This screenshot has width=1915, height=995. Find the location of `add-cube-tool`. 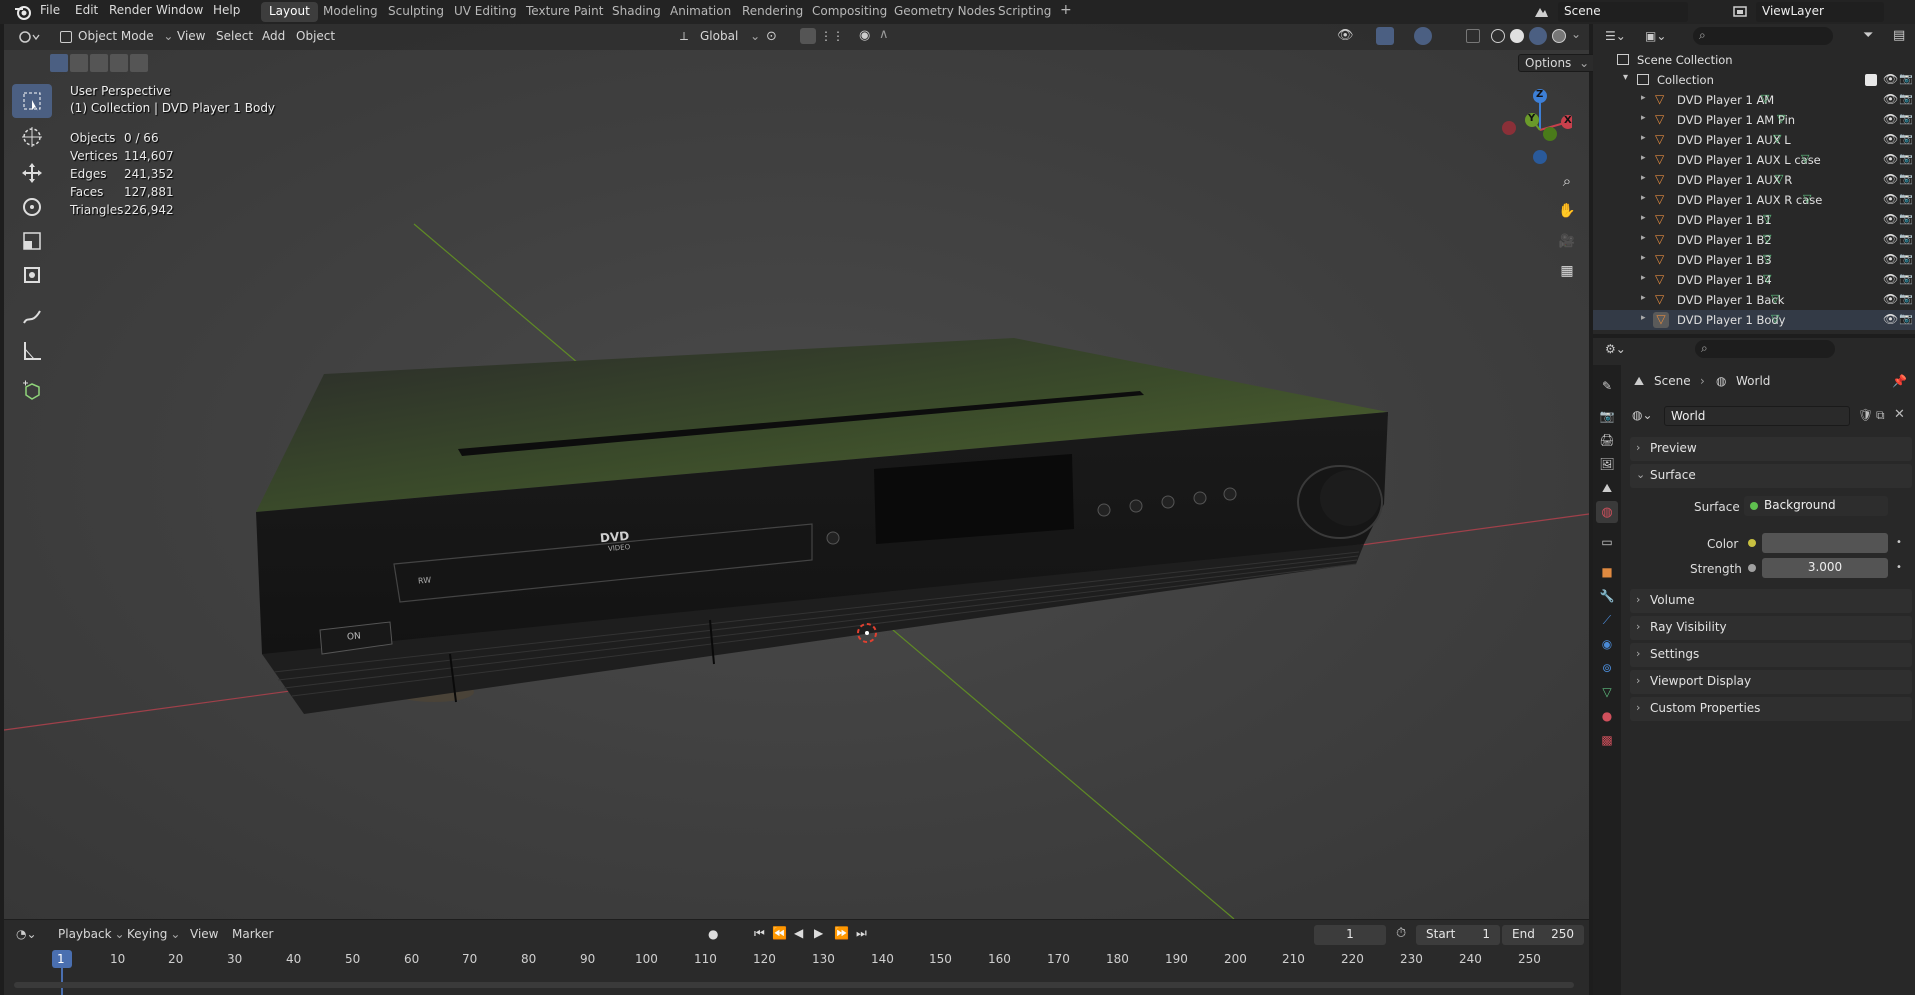

add-cube-tool is located at coordinates (32, 391).